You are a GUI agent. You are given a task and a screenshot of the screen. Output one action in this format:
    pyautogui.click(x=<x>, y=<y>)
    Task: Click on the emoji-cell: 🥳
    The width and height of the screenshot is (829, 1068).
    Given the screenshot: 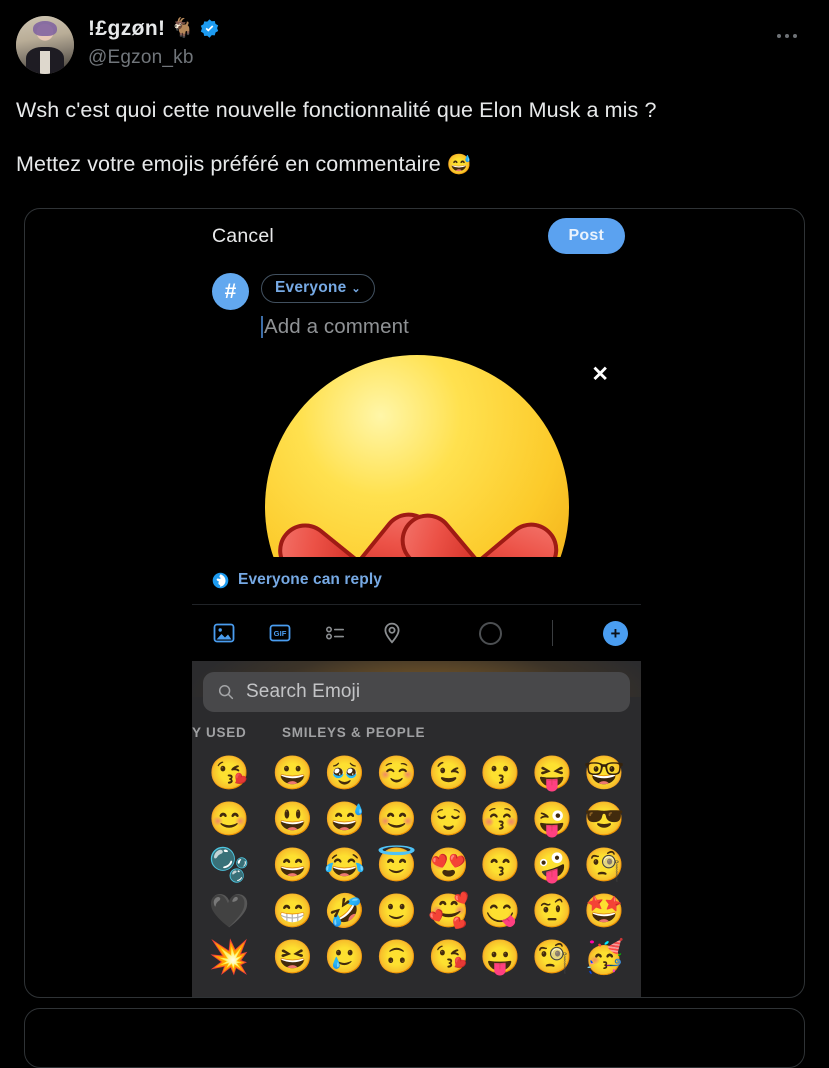 What is the action you would take?
    pyautogui.click(x=604, y=956)
    